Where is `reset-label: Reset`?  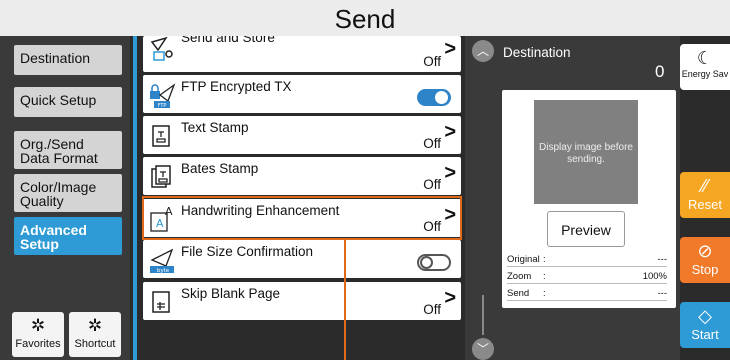
reset-label: Reset is located at coordinates (705, 204).